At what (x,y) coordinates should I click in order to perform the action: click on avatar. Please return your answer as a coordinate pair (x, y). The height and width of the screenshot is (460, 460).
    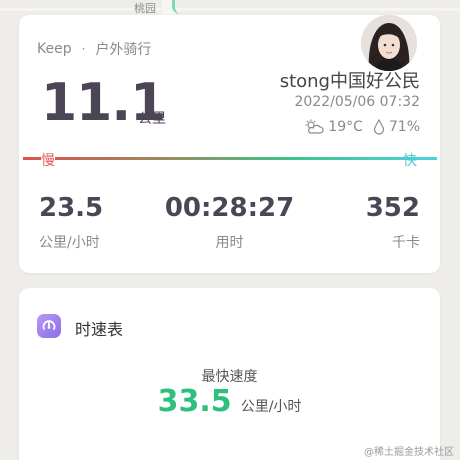
    Looking at the image, I should click on (389, 43).